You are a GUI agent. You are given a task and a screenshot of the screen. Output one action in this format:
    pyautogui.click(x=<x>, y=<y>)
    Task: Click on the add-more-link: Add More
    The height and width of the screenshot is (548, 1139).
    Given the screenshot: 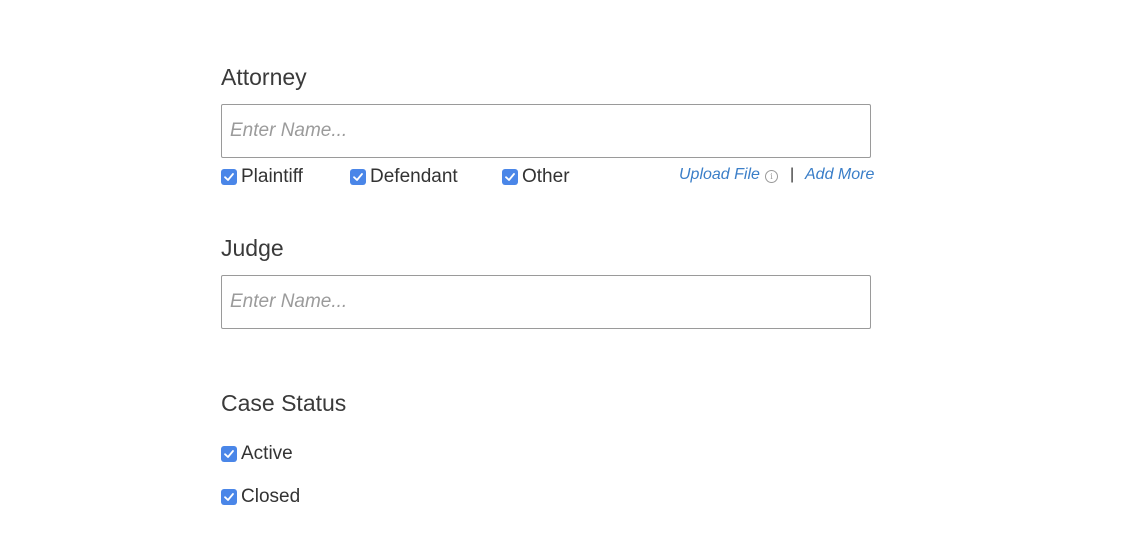 What is the action you would take?
    pyautogui.click(x=839, y=175)
    